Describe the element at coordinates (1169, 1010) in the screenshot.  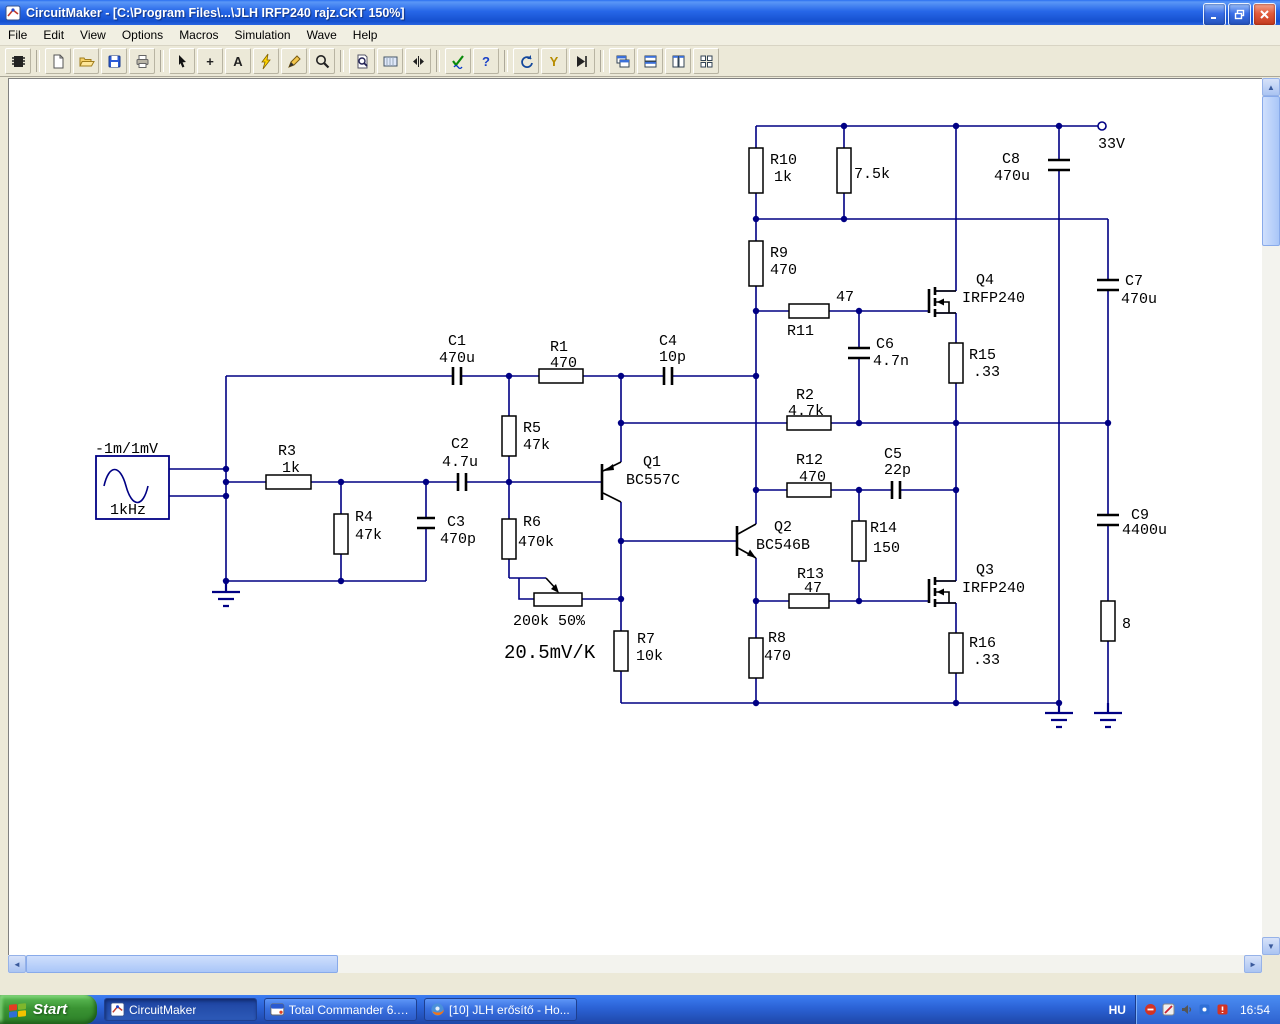
I see `tray-app-icon` at that location.